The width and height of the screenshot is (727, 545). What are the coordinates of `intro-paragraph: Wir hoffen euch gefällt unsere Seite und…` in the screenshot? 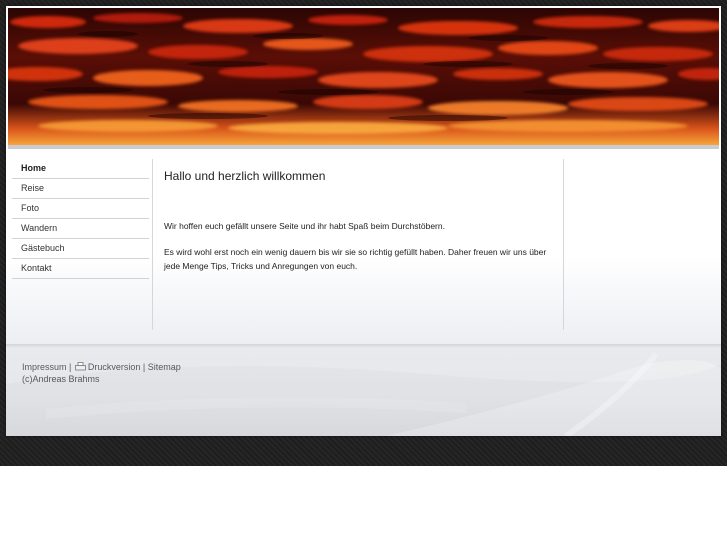 It's located at (304, 226).